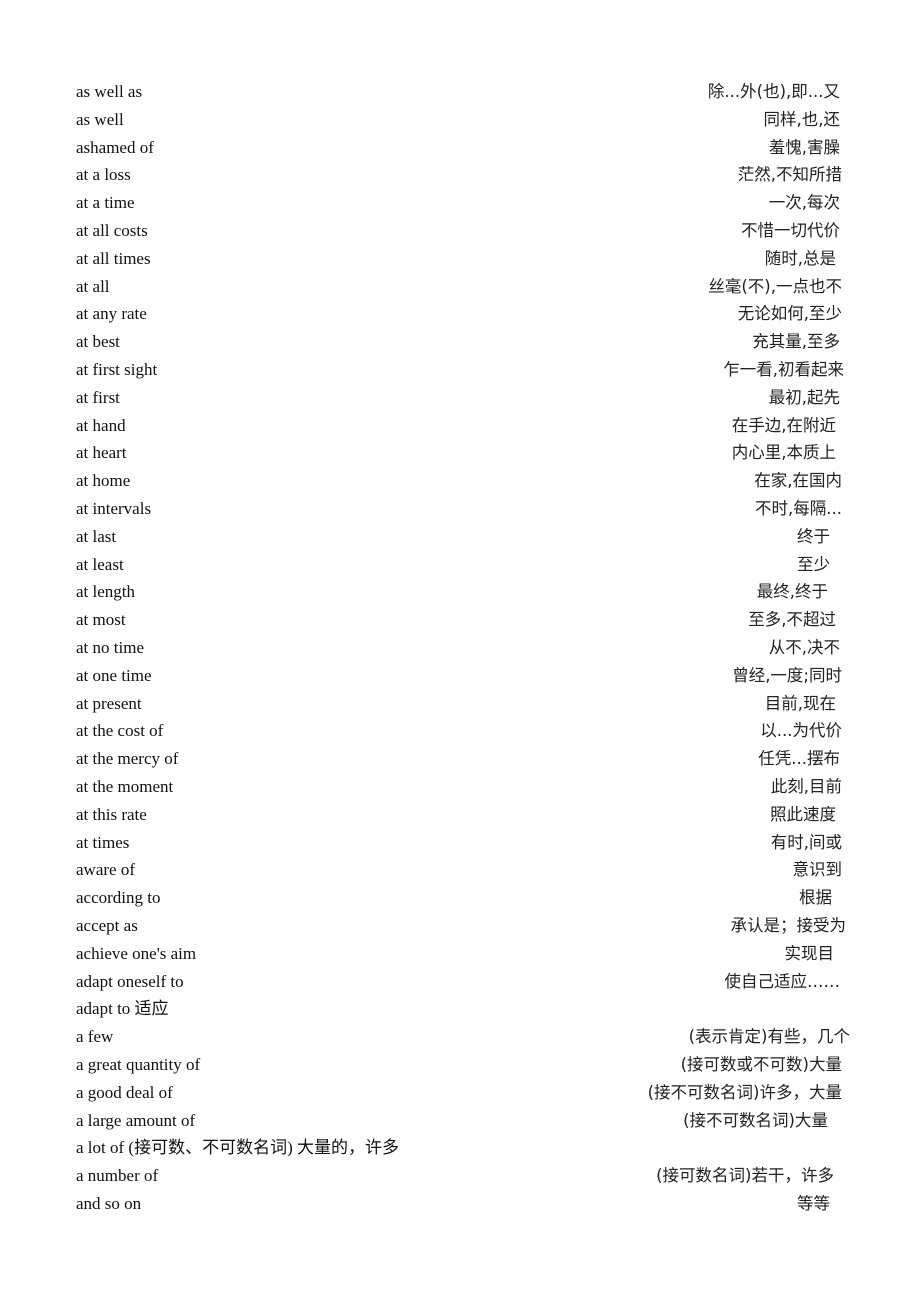  What do you see at coordinates (100, 564) in the screenshot?
I see `phrase-text: at least` at bounding box center [100, 564].